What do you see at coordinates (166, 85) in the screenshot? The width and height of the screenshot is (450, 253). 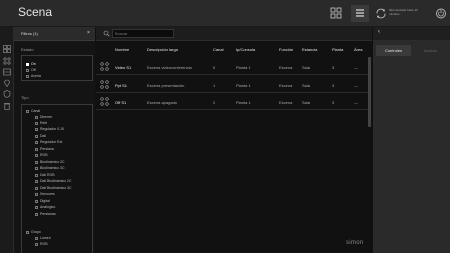 I see `cell-descripcion: Escena presentación` at bounding box center [166, 85].